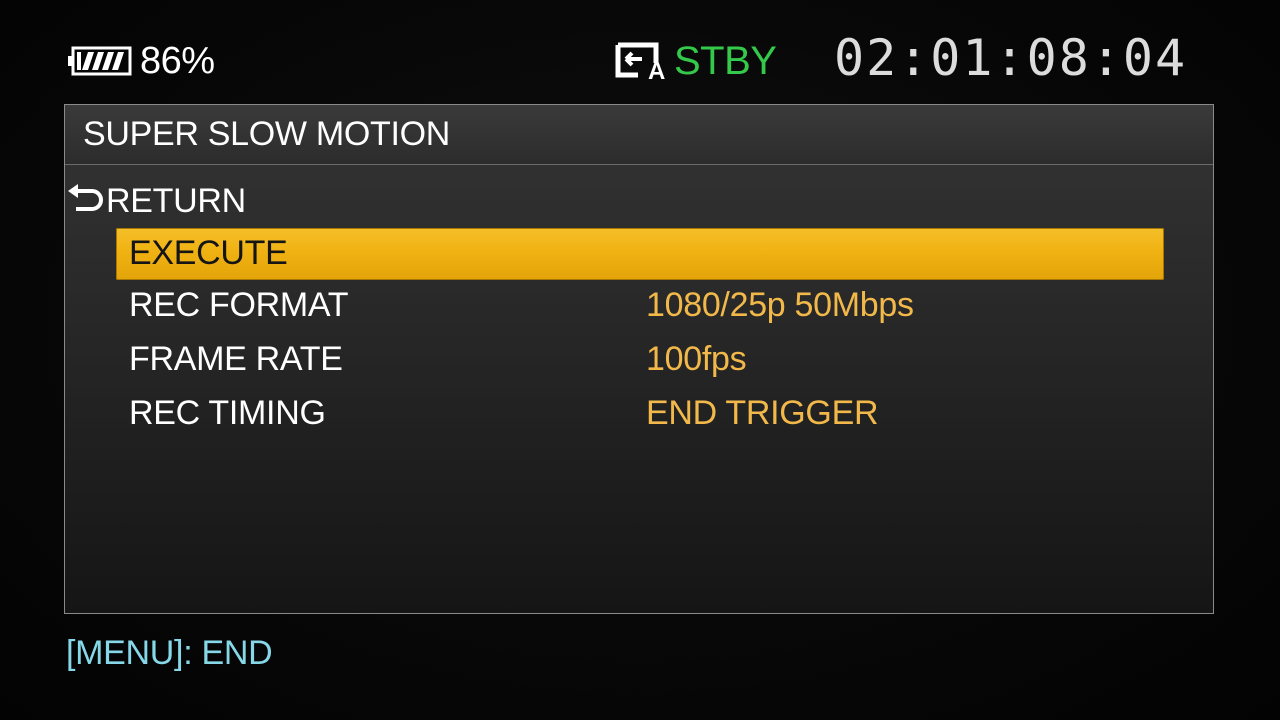 The height and width of the screenshot is (720, 1280). I want to click on menu-item-rec-timing: REC TIMING END TRIGGER, so click(640, 414).